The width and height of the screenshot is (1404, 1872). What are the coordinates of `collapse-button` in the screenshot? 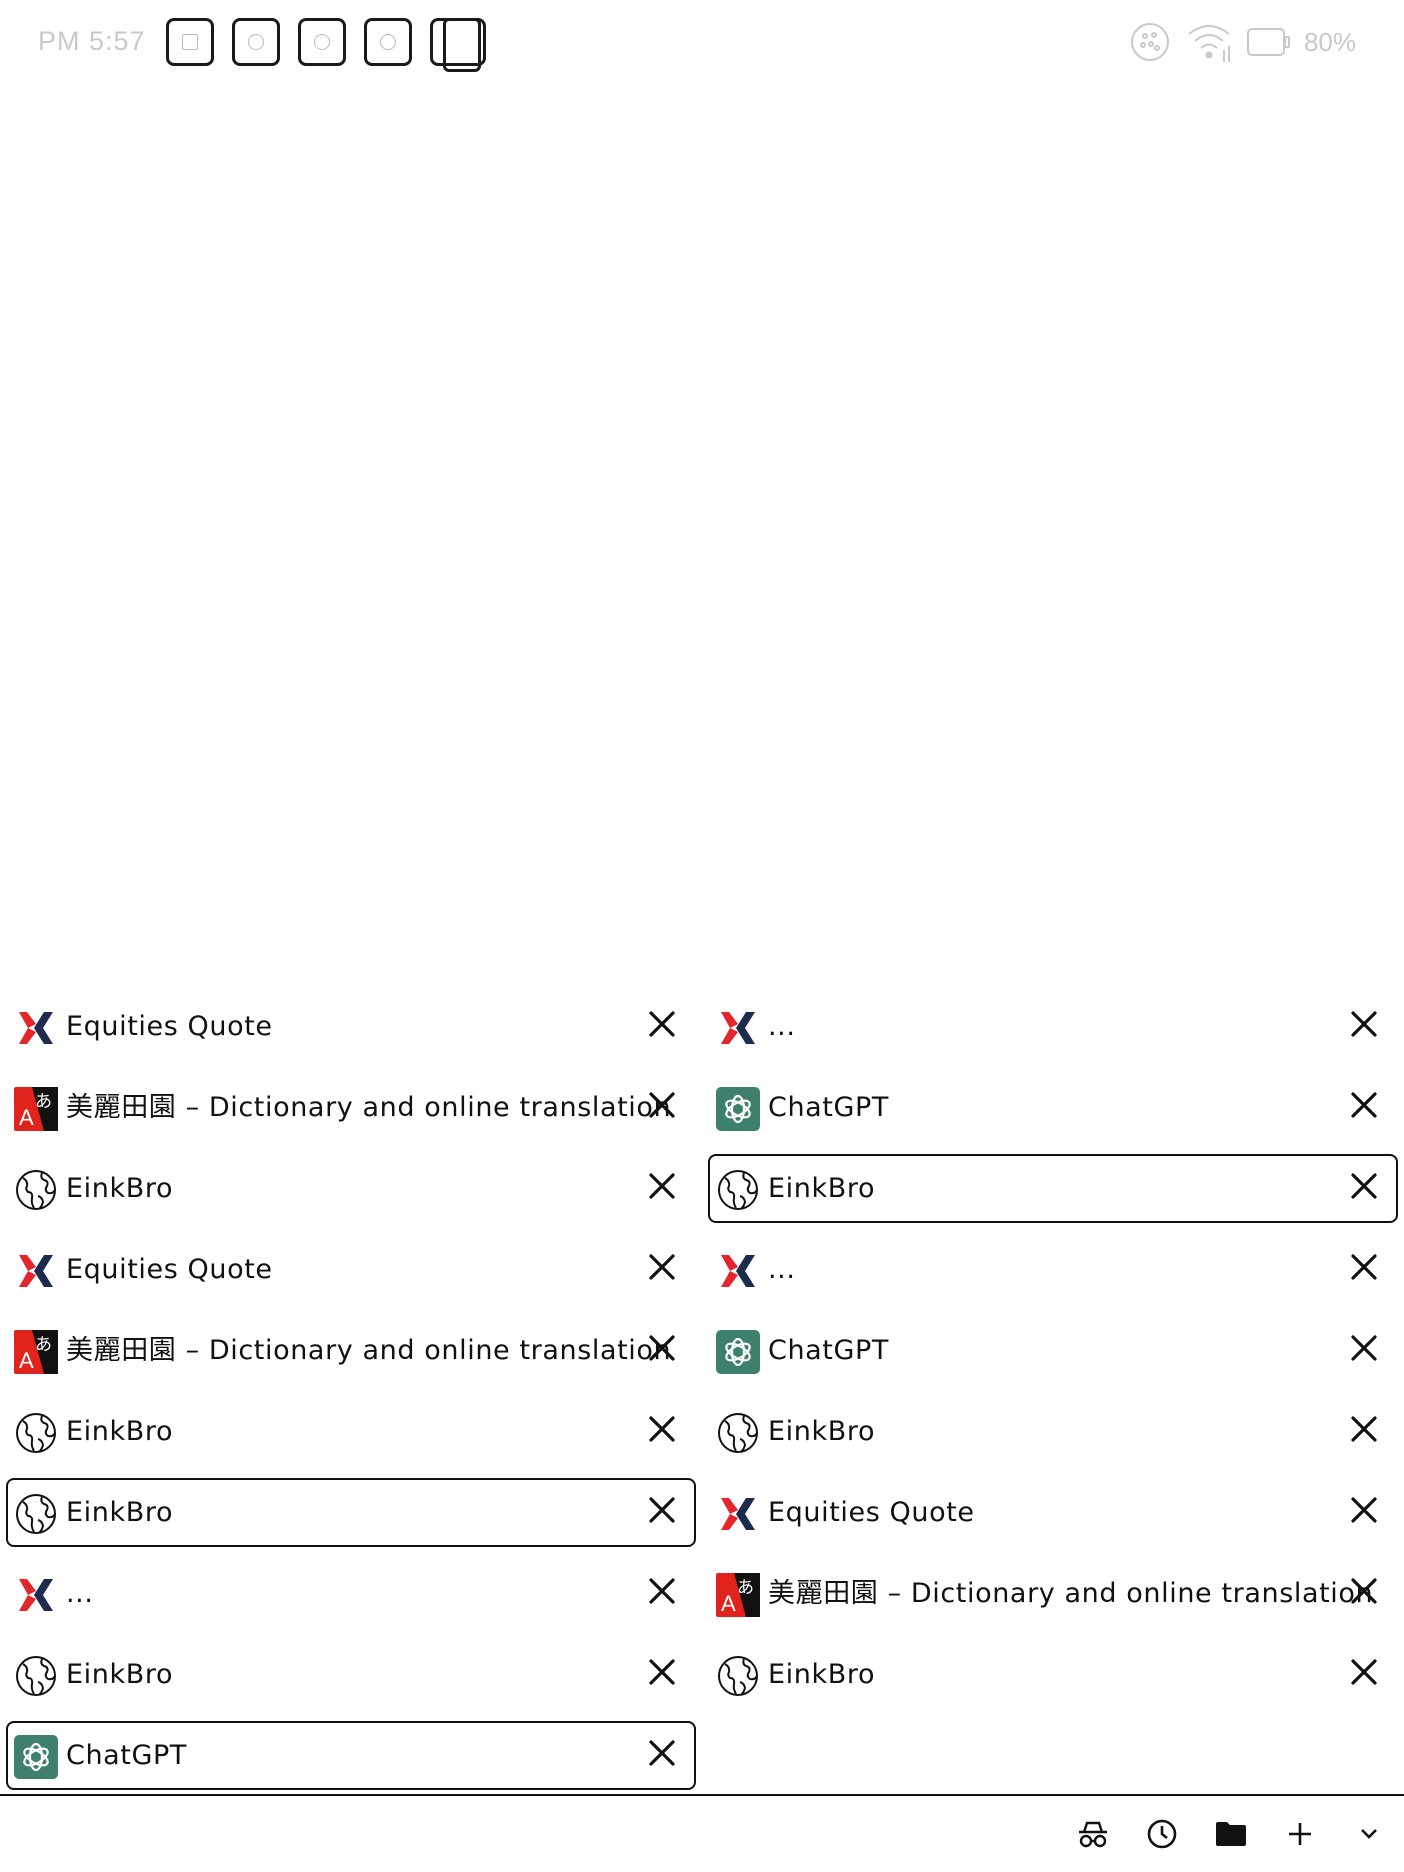 It's located at (1369, 1834).